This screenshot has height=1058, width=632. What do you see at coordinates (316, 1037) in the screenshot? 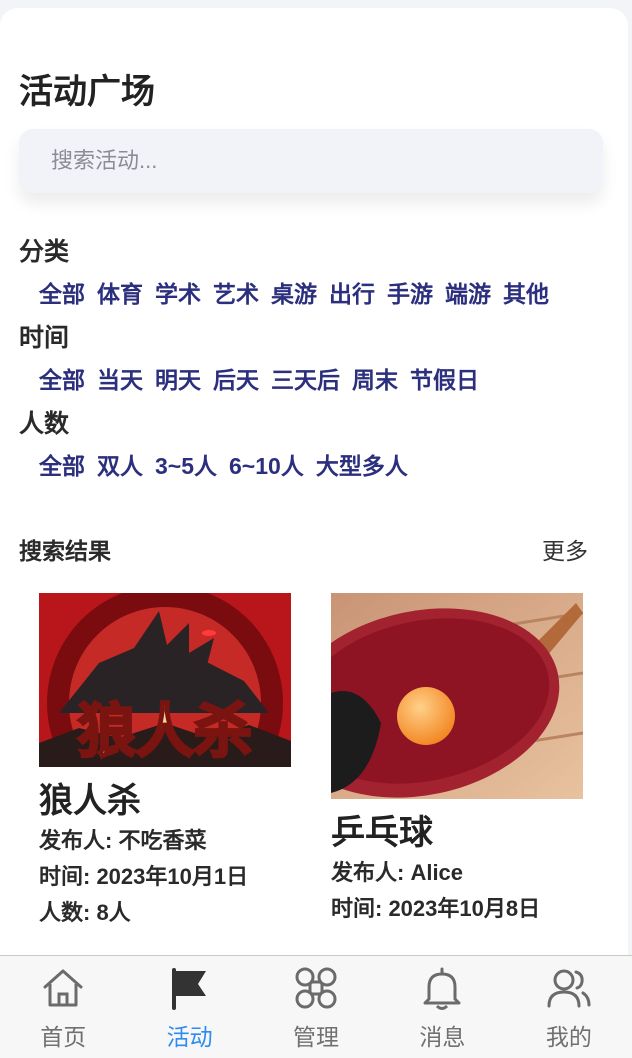
I see `tab-label: 管理` at bounding box center [316, 1037].